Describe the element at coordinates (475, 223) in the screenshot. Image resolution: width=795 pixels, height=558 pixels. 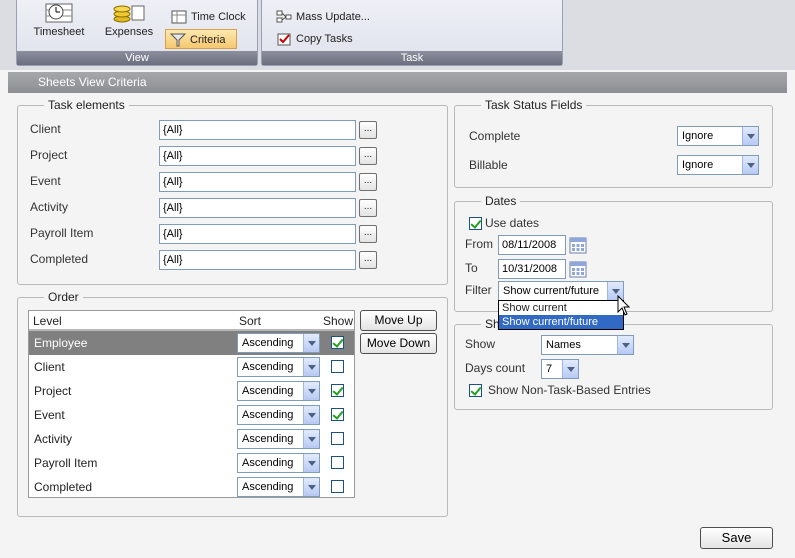
I see `use-dates-checkbox` at that location.